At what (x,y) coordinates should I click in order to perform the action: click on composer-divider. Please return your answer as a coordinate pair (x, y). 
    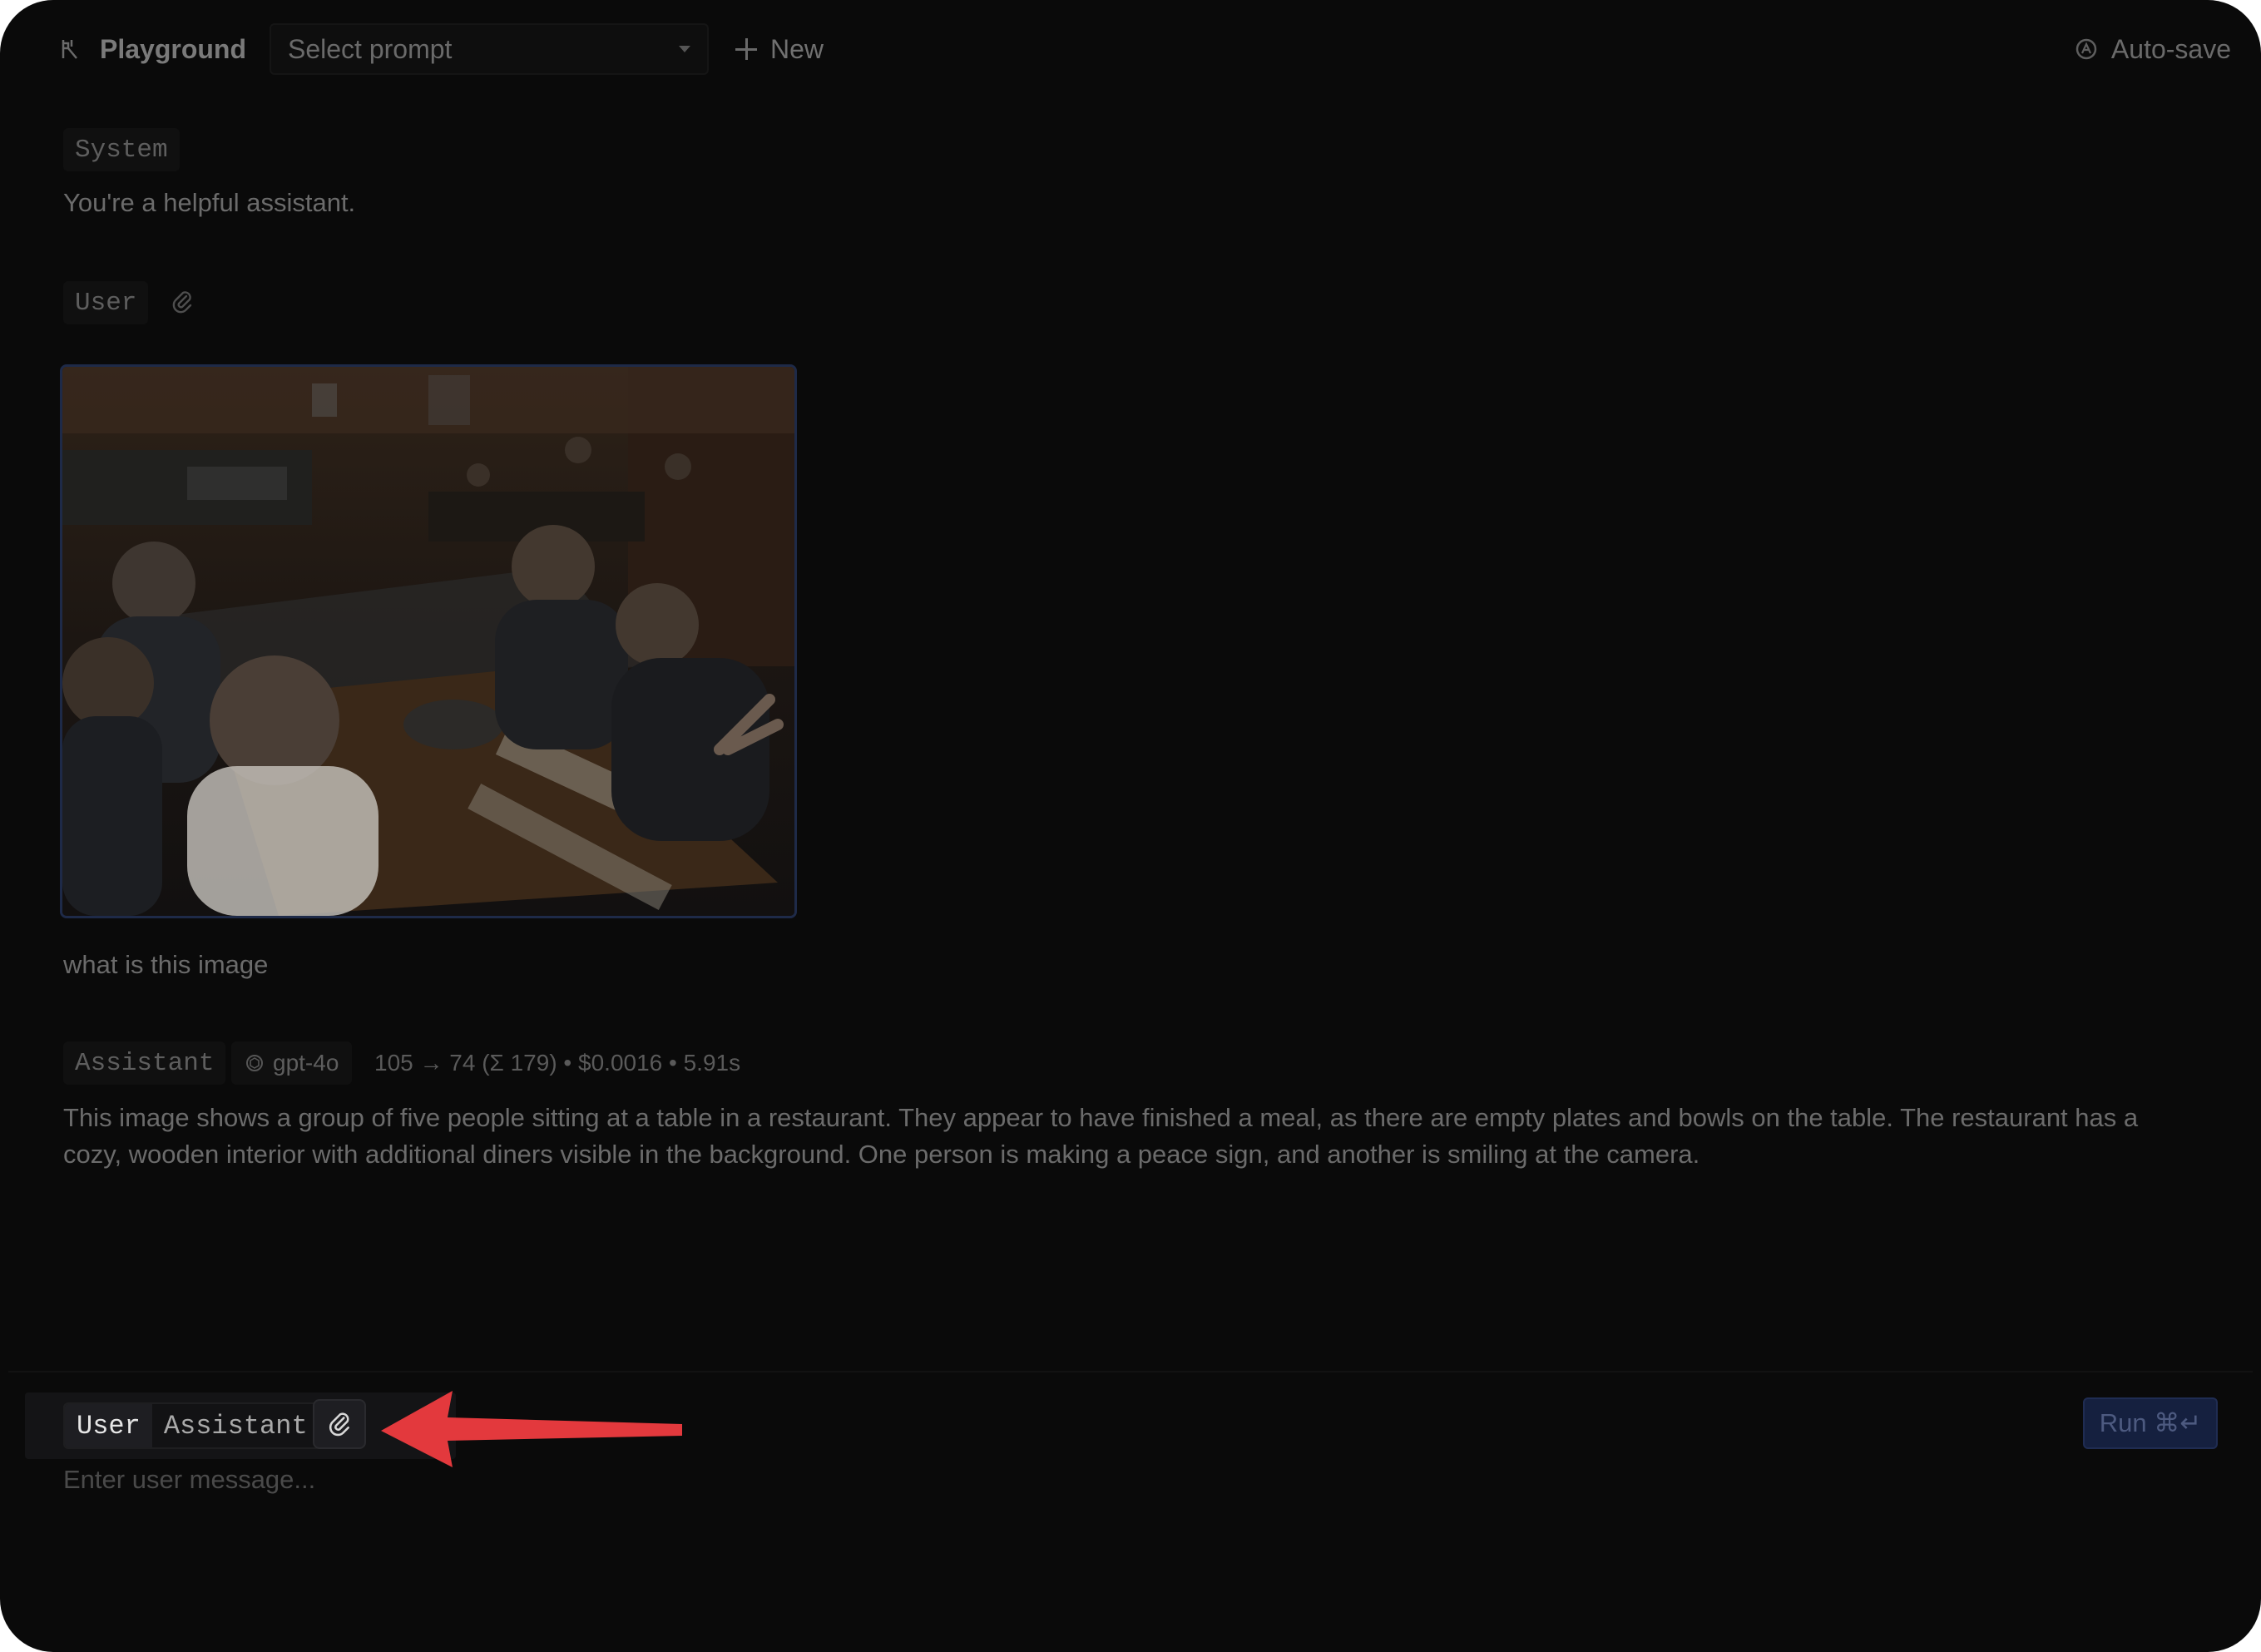
    Looking at the image, I should click on (1130, 1372).